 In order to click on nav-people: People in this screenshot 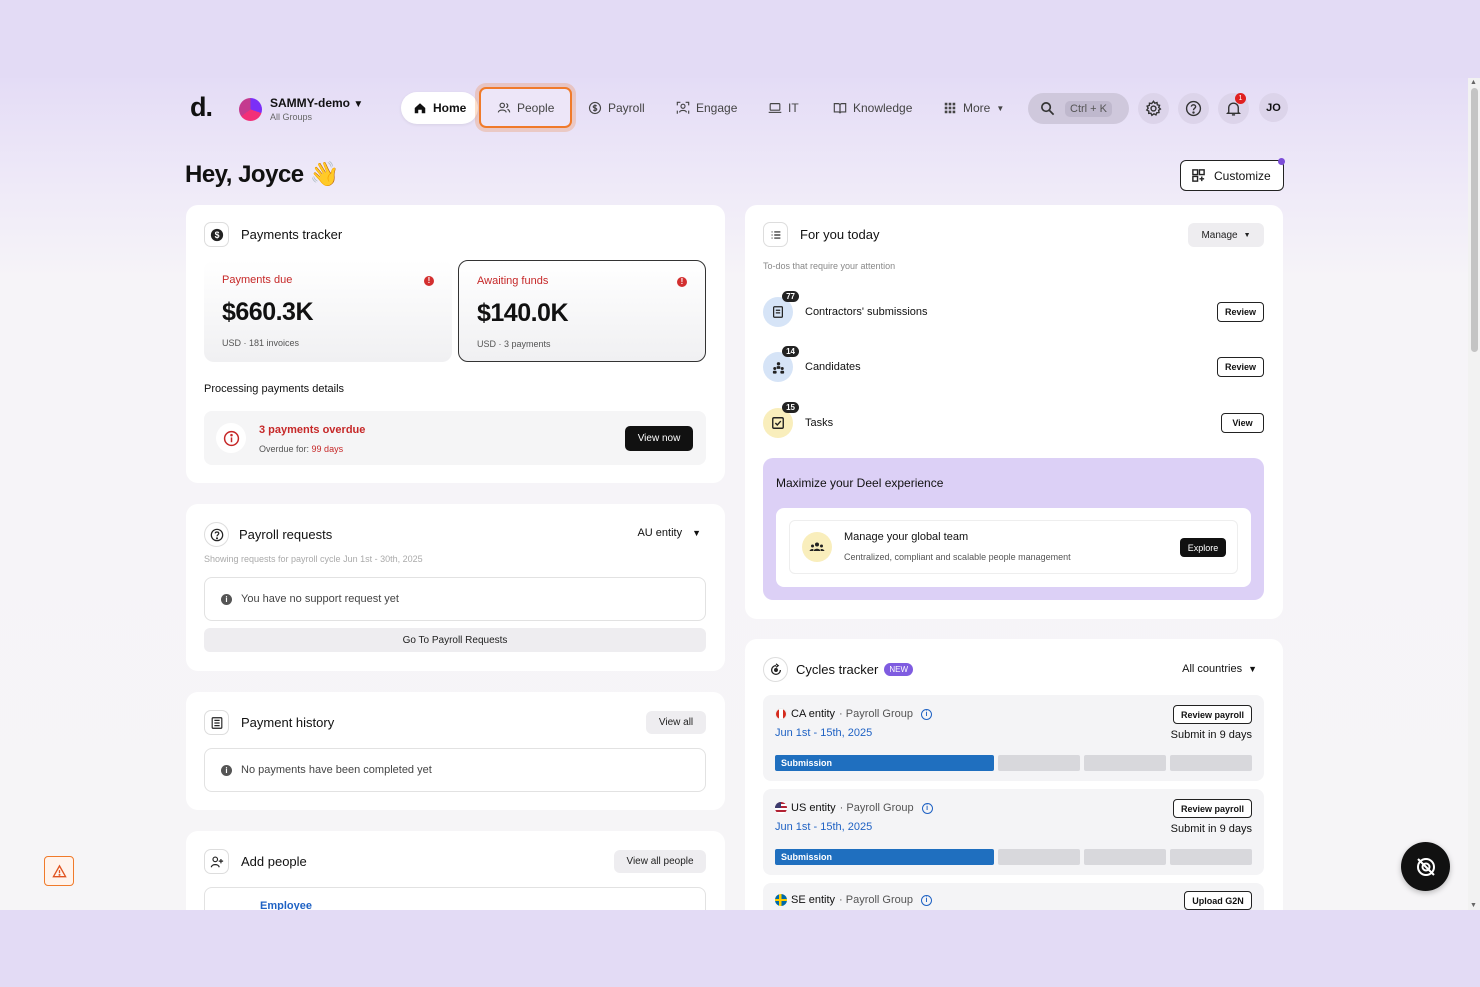, I will do `click(526, 107)`.